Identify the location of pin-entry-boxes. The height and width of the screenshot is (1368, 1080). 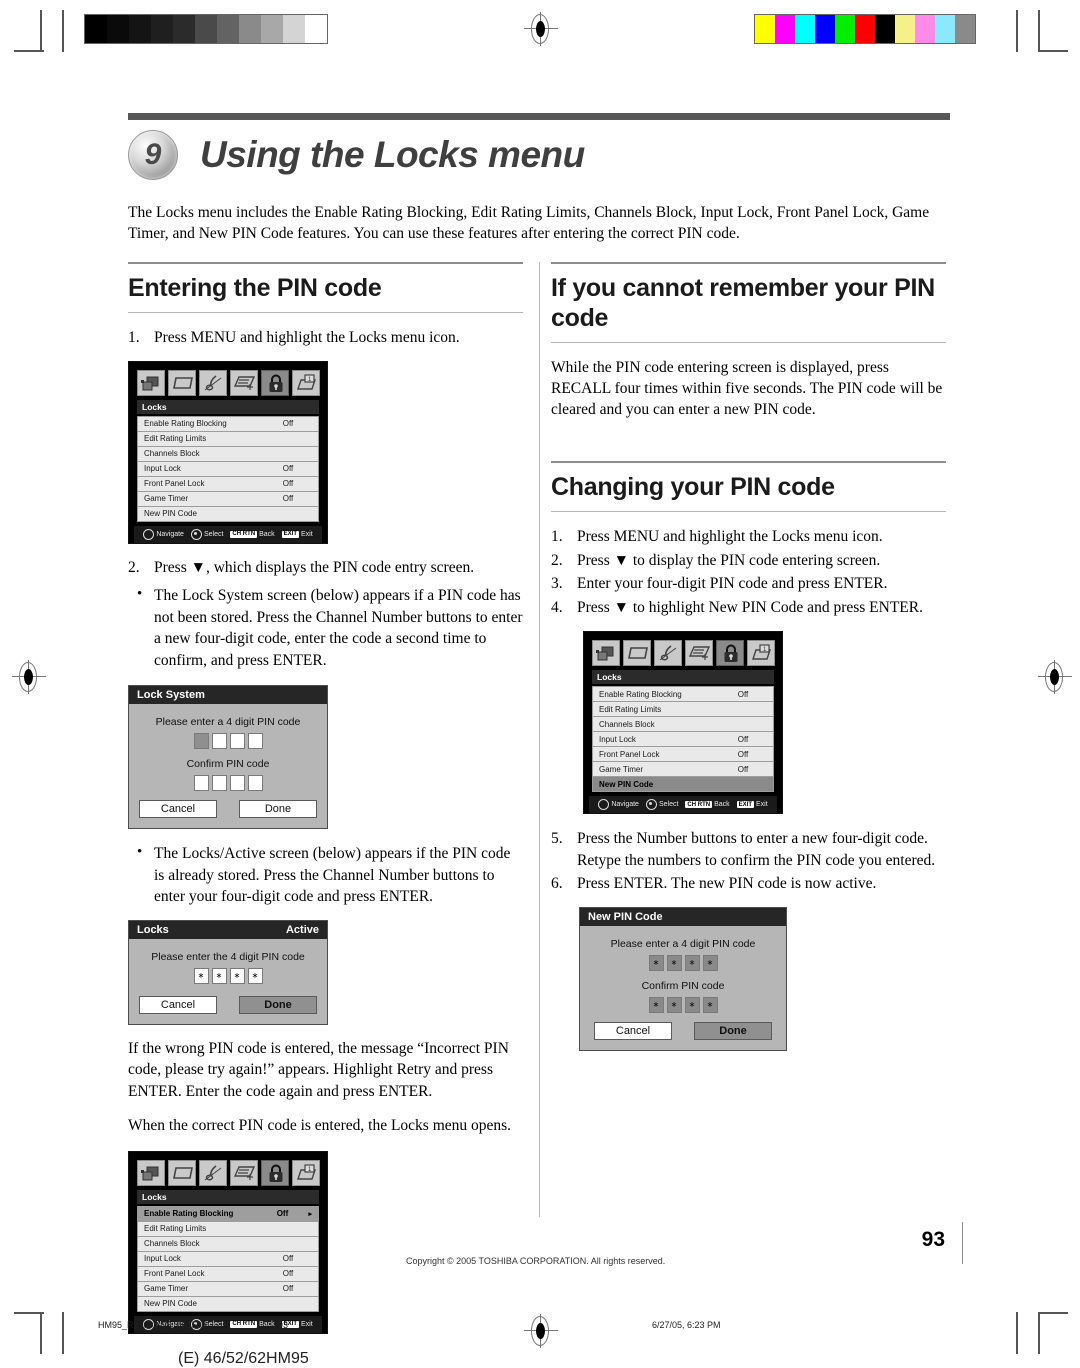
(228, 741).